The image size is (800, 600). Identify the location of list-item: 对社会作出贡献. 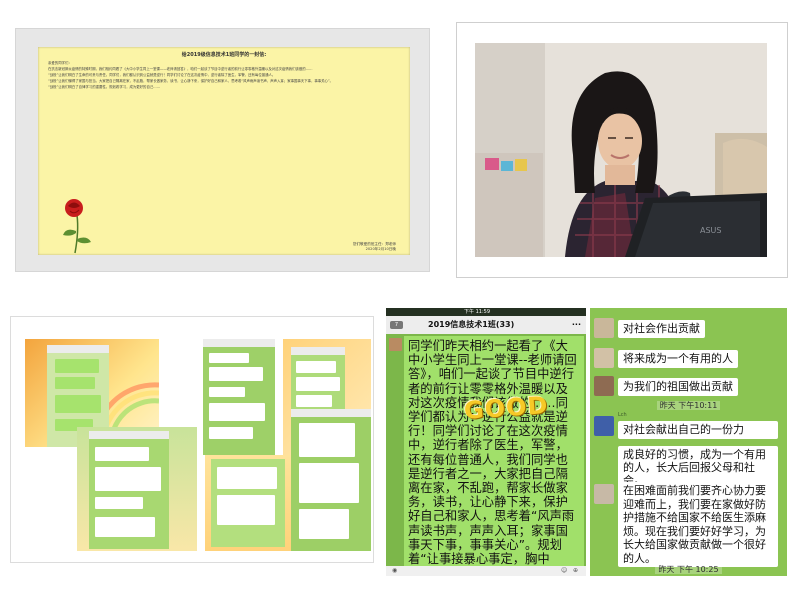
(688, 326).